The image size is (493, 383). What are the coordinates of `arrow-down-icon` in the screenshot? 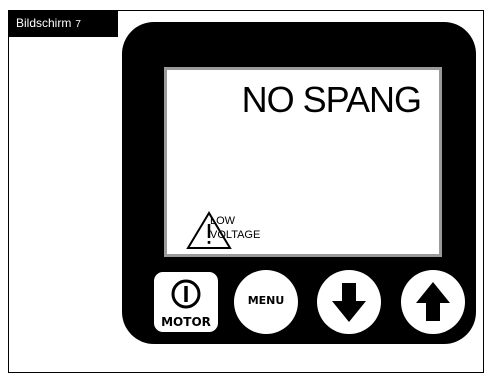 It's located at (349, 302).